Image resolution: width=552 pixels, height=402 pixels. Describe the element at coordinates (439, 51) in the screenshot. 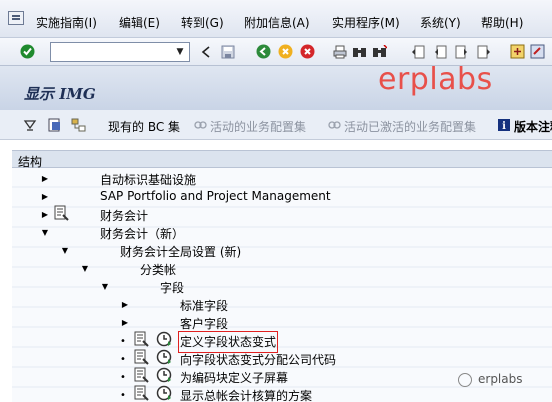

I see `prev-page-icon` at that location.